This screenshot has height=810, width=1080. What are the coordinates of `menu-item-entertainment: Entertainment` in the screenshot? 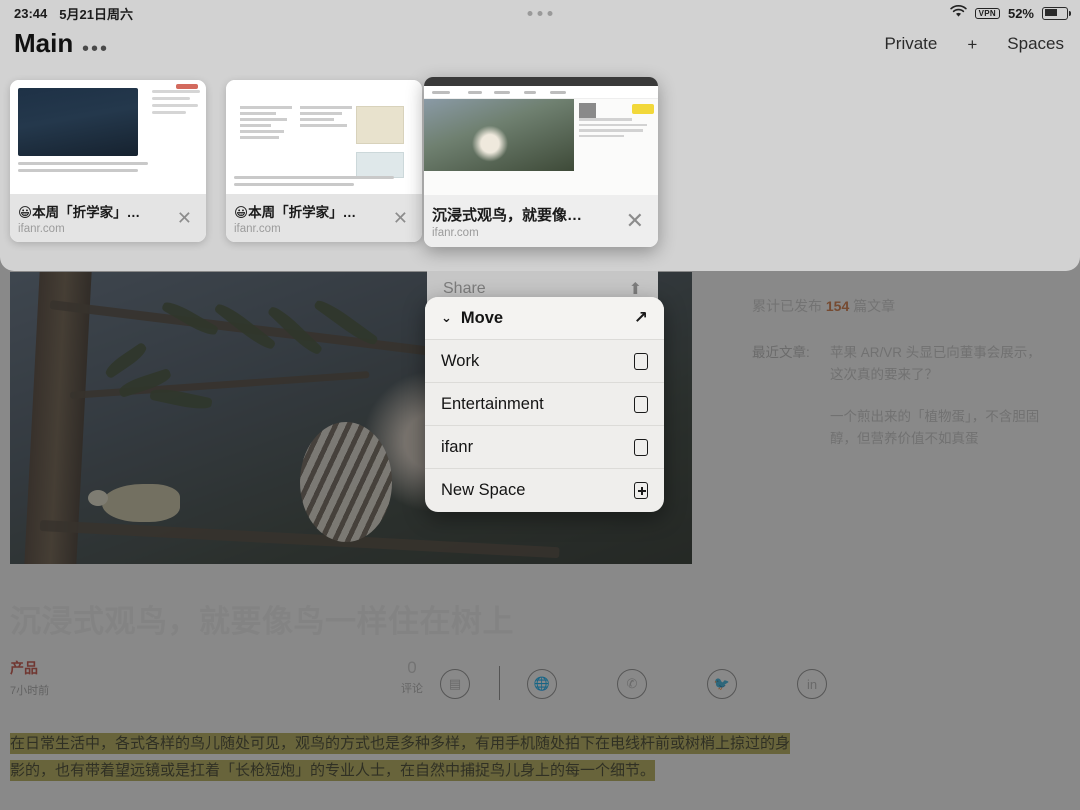 It's located at (544, 404).